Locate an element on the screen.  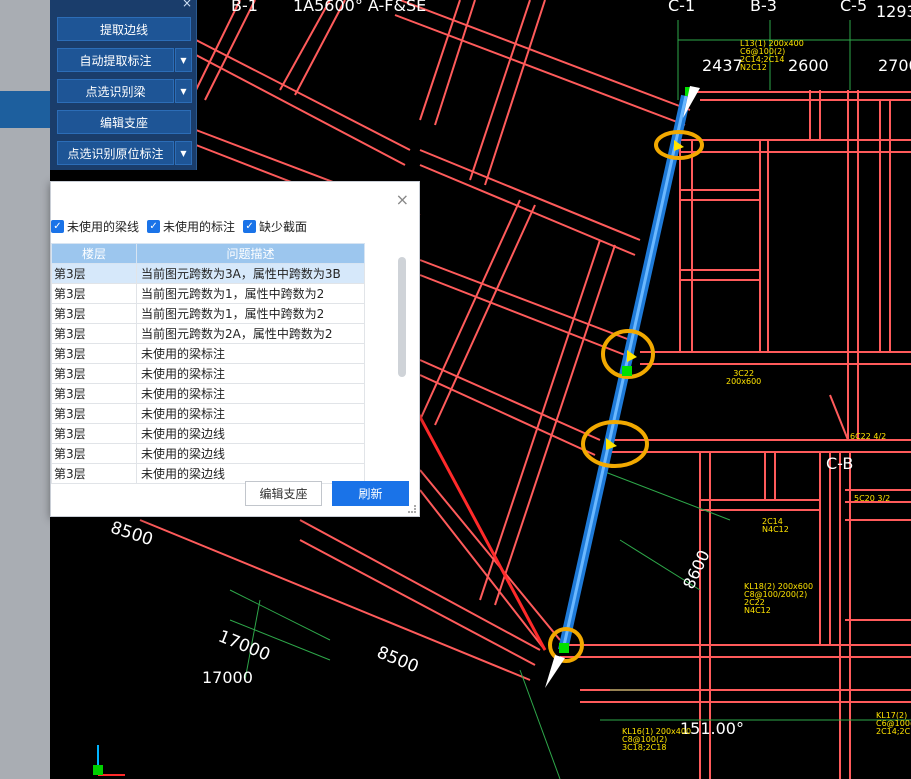
filter-unused-labels: ✓ 未使用的标注 is located at coordinates (191, 226).